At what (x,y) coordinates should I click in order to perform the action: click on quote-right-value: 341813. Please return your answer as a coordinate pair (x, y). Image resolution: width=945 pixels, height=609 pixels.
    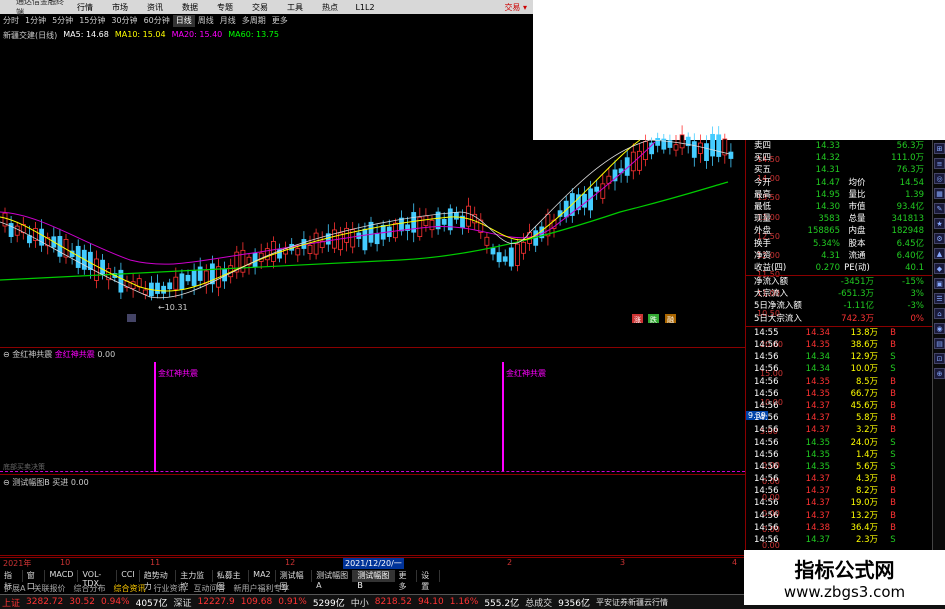
    Looking at the image, I should click on (907, 219).